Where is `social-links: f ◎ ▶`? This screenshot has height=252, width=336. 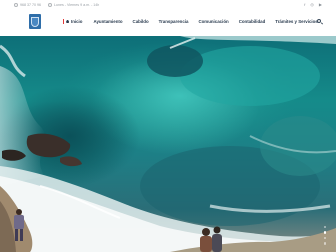
social-links: f ◎ ▶ is located at coordinates (313, 4).